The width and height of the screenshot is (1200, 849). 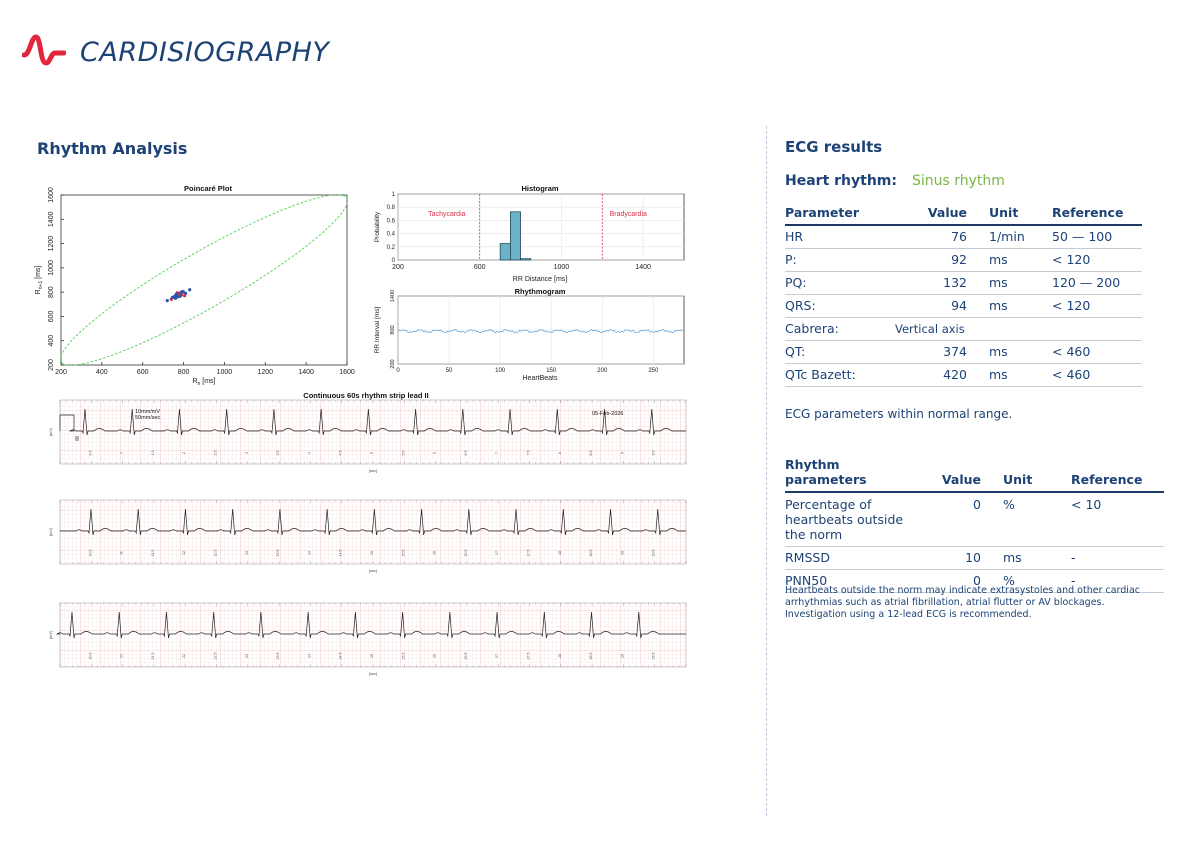 What do you see at coordinates (203, 382) in the screenshot?
I see `poincare-xlabel: Rn [ms]` at bounding box center [203, 382].